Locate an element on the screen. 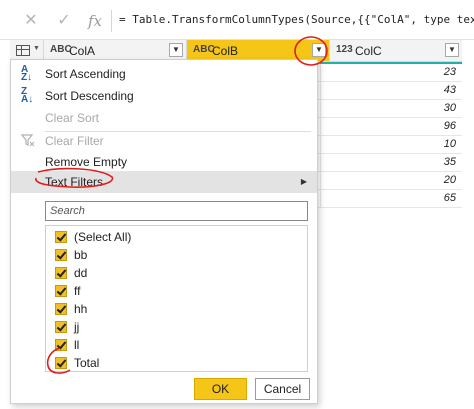 This screenshot has height=409, width=474. table-cell: 10 is located at coordinates (391, 145).